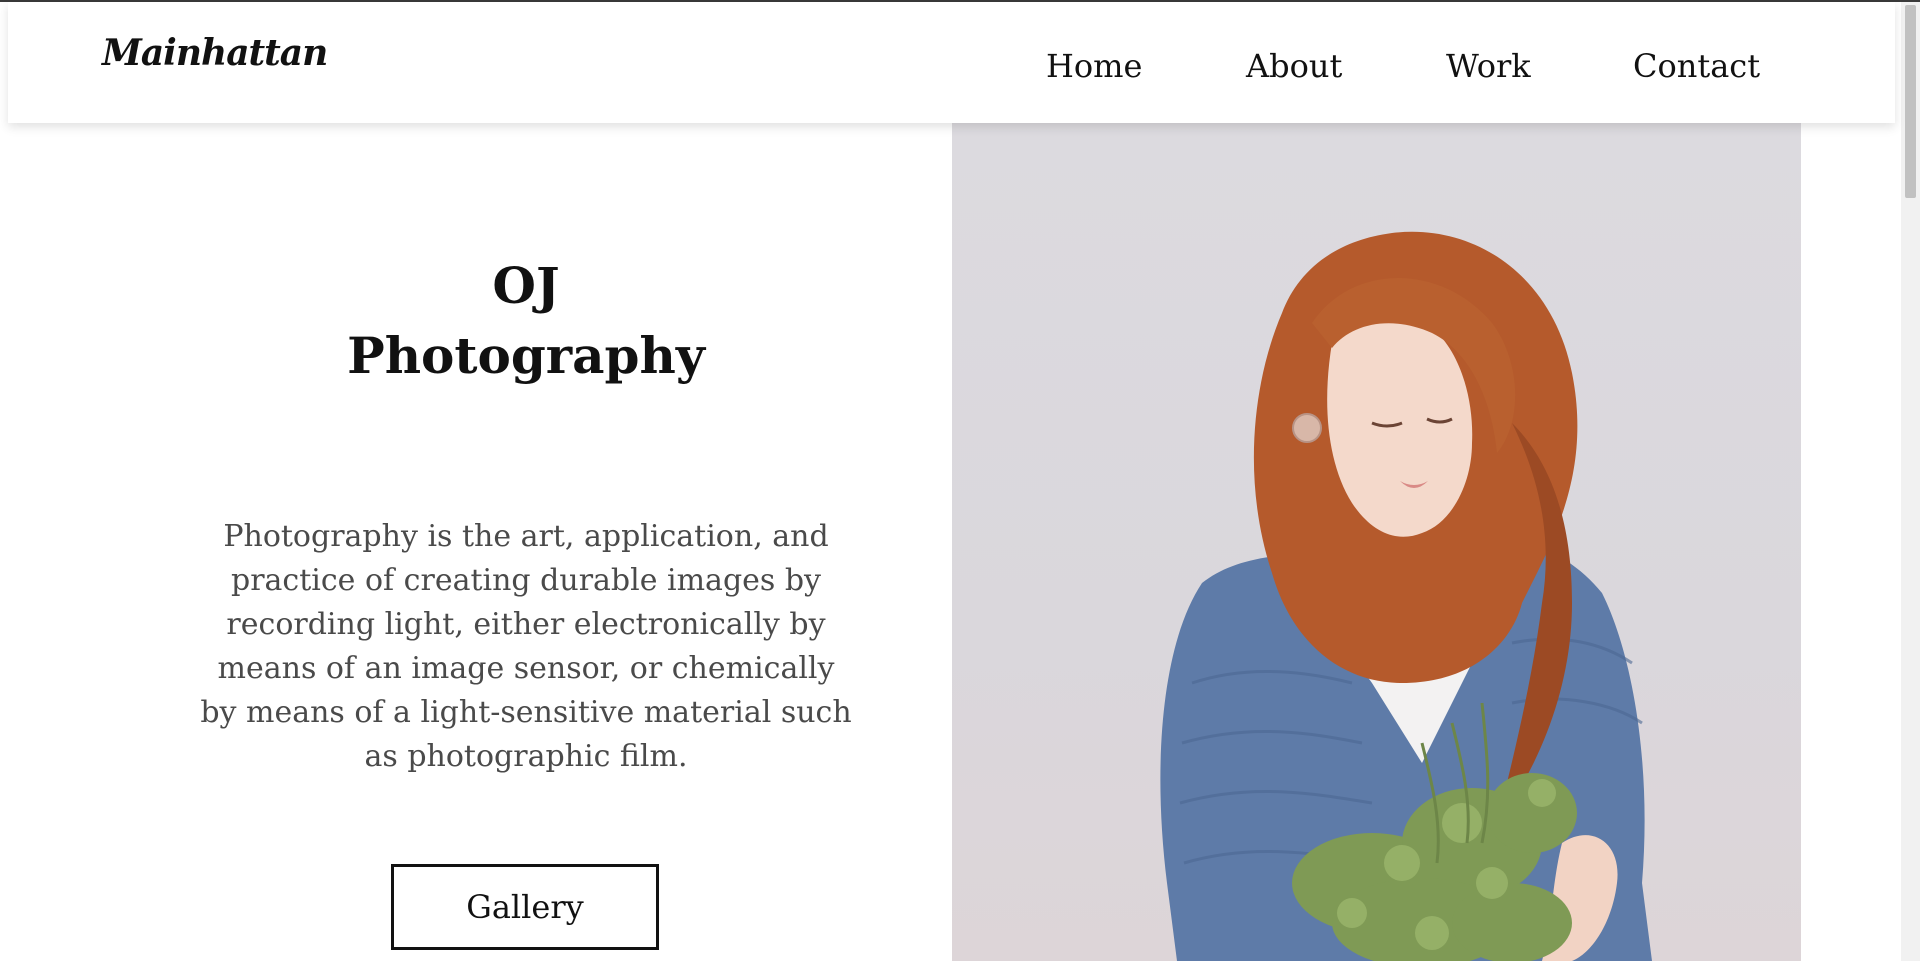 The image size is (1920, 961). I want to click on scrollbar-thumb, so click(1910, 101).